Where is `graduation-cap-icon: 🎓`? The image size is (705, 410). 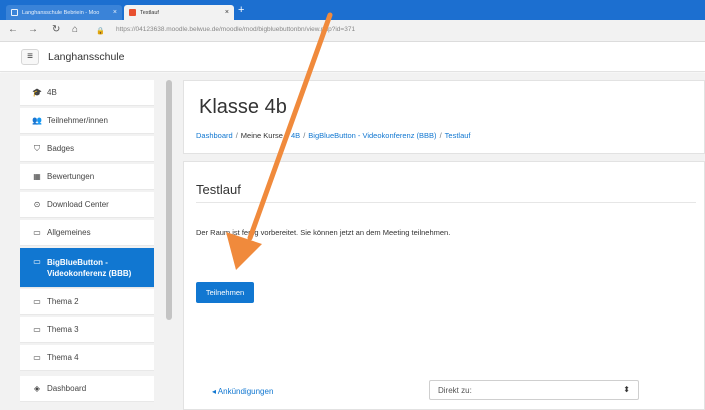
graduation-cap-icon: 🎓 is located at coordinates (37, 92).